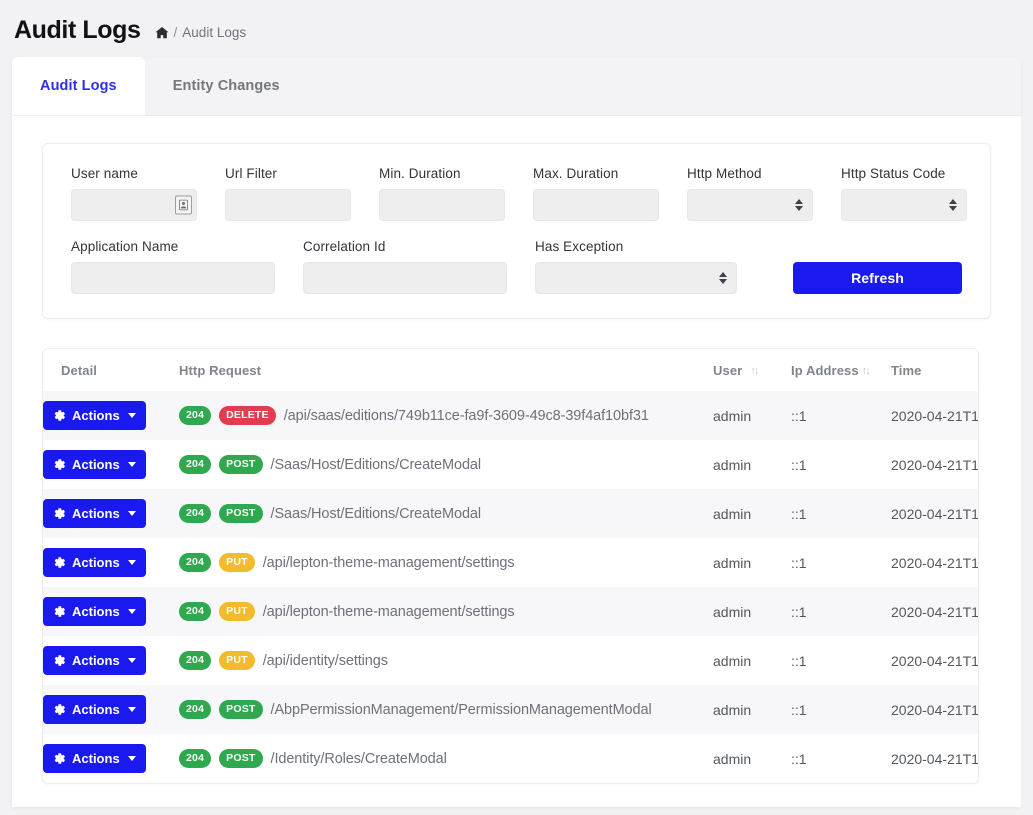  Describe the element at coordinates (841, 370) in the screenshot. I see `column-header-ip-address: Ip Address ↑↓` at that location.